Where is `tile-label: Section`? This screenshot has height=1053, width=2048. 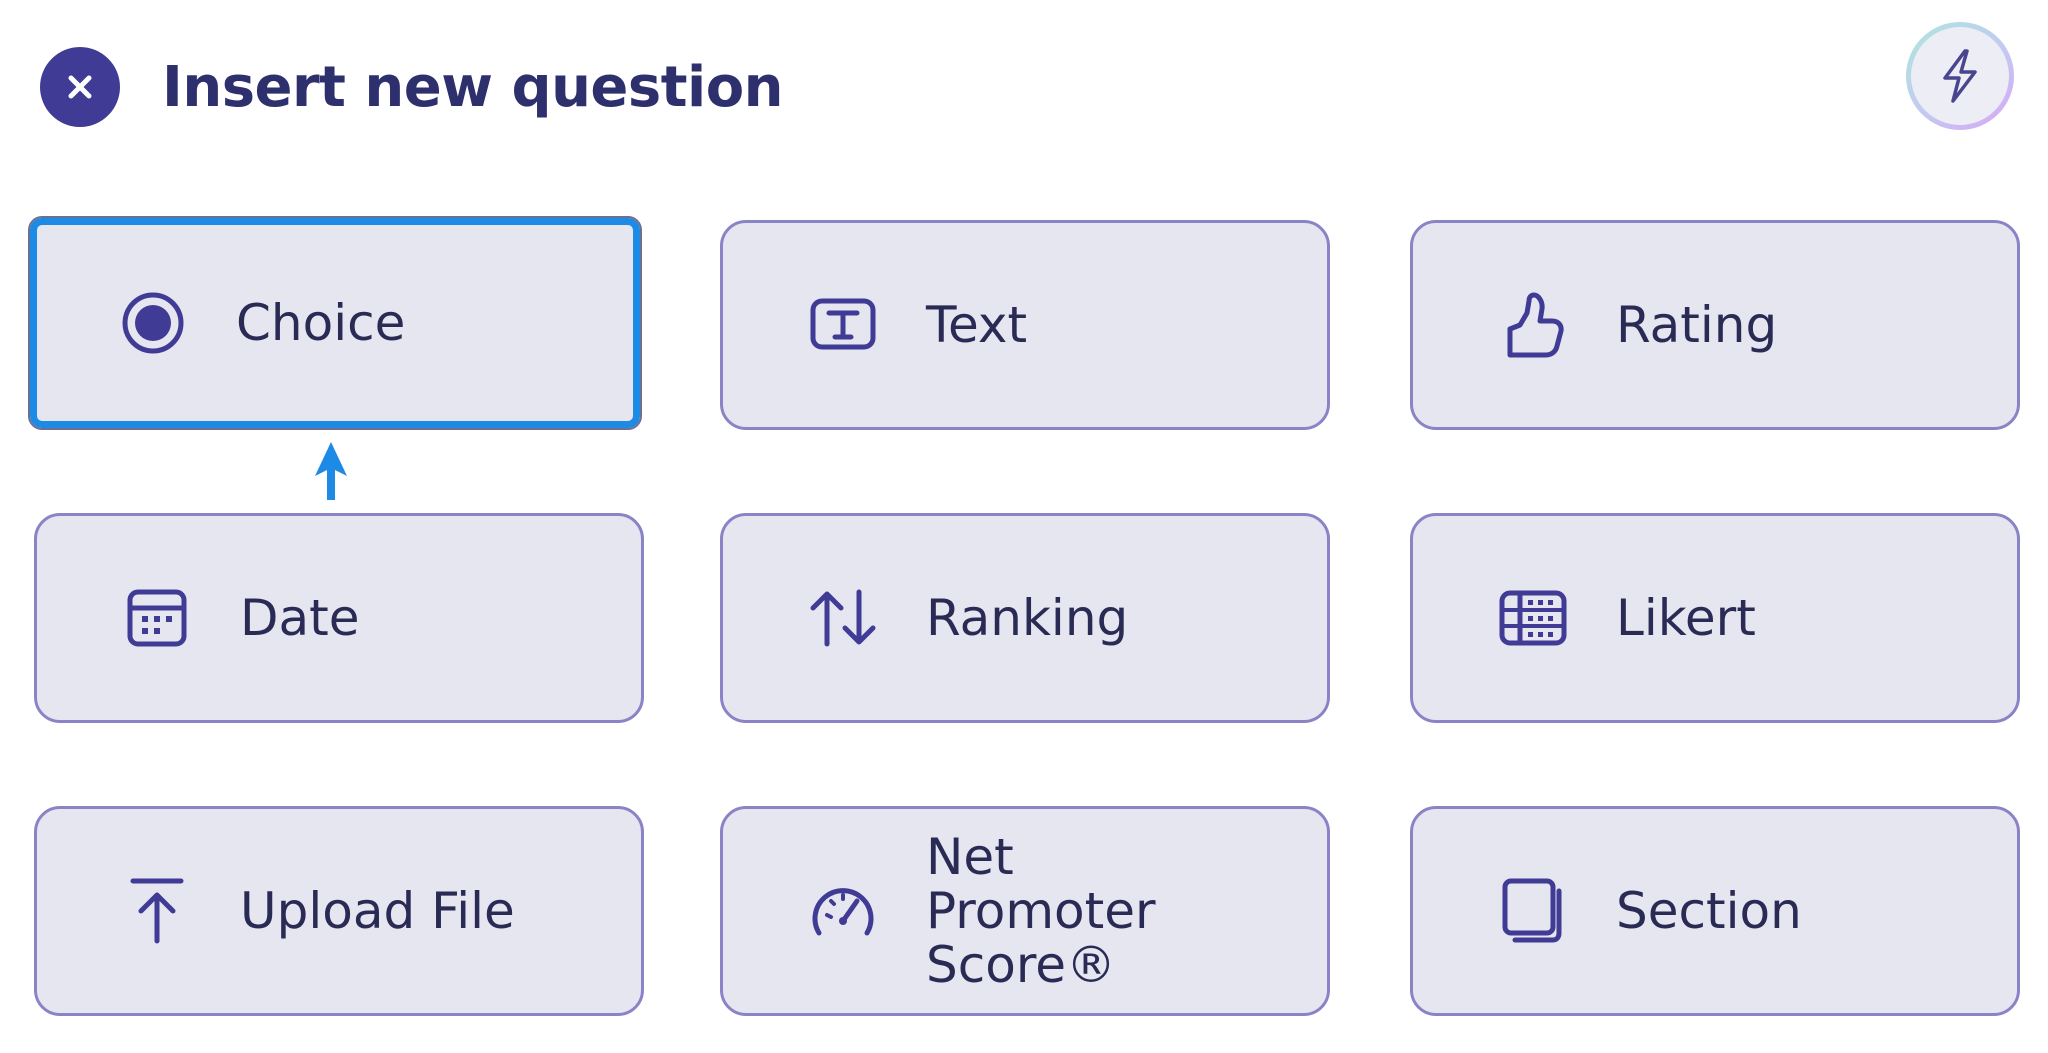
tile-label: Section is located at coordinates (1709, 911).